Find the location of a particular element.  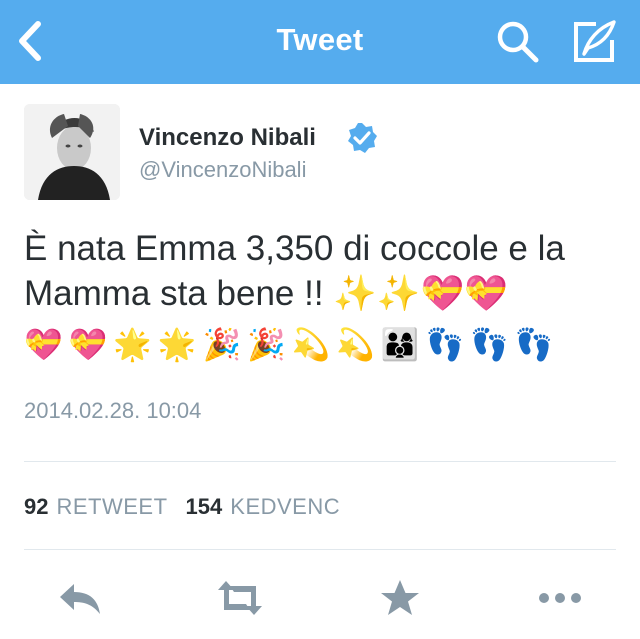

top-navbar: Tweet is located at coordinates (320, 42).